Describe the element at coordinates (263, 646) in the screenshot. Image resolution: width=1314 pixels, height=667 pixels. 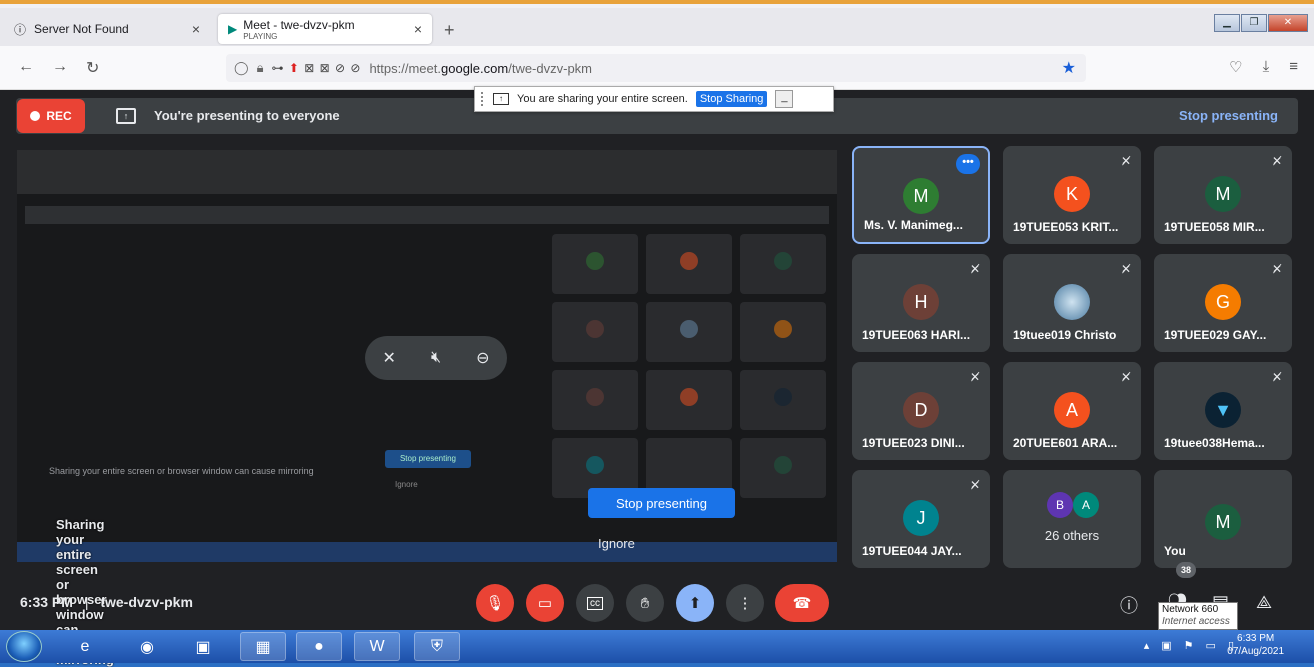
I see `file-explorer-icon: ▦` at that location.